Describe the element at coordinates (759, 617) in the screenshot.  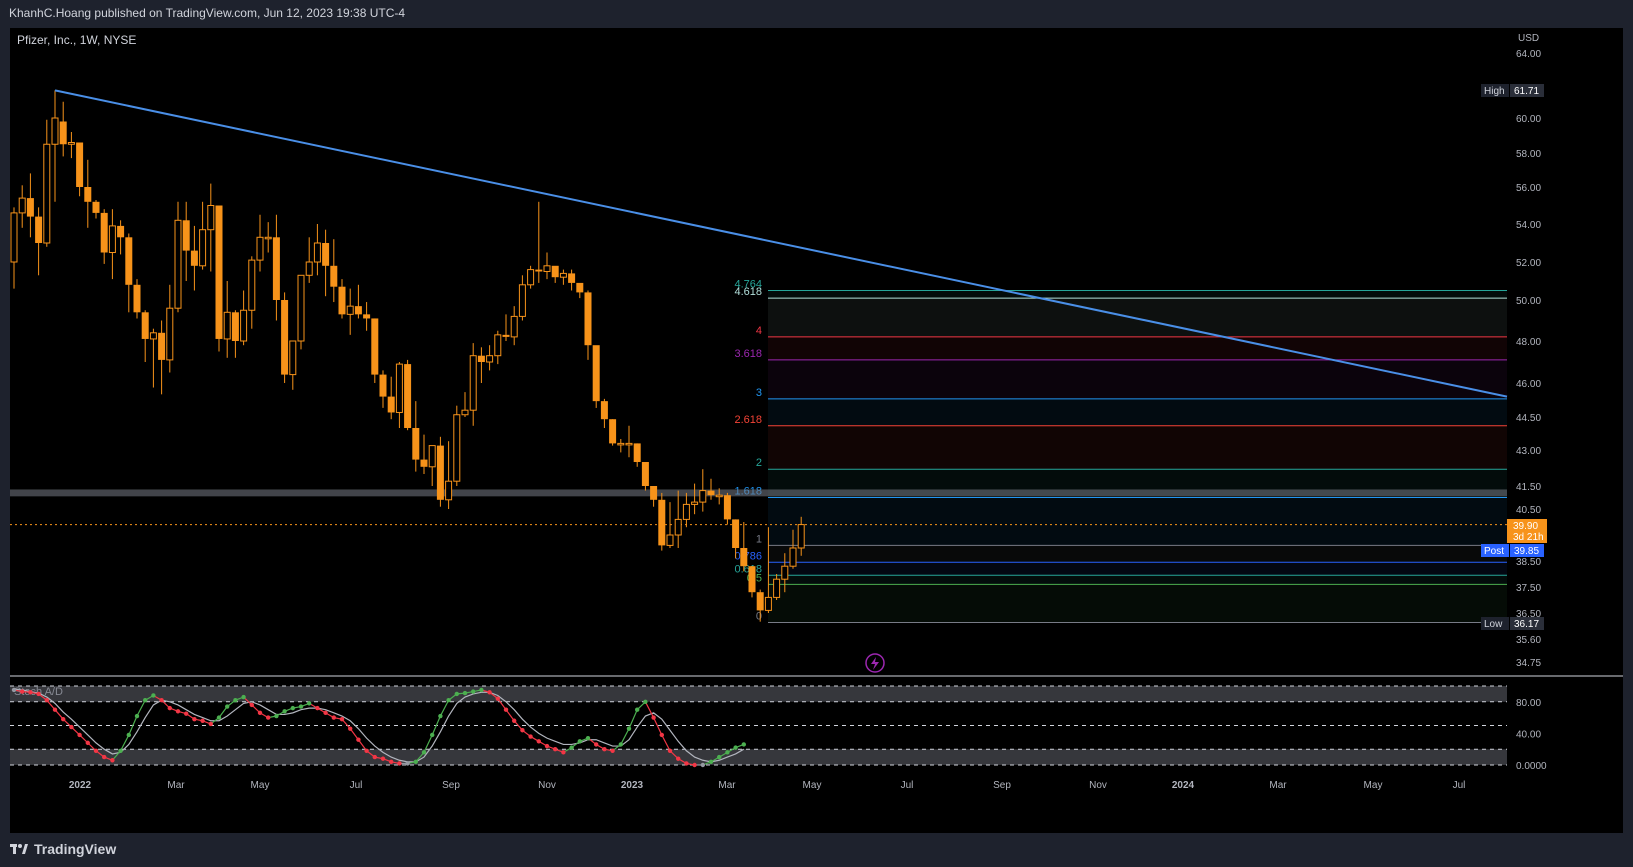
I see `fib-level-label: 0` at that location.